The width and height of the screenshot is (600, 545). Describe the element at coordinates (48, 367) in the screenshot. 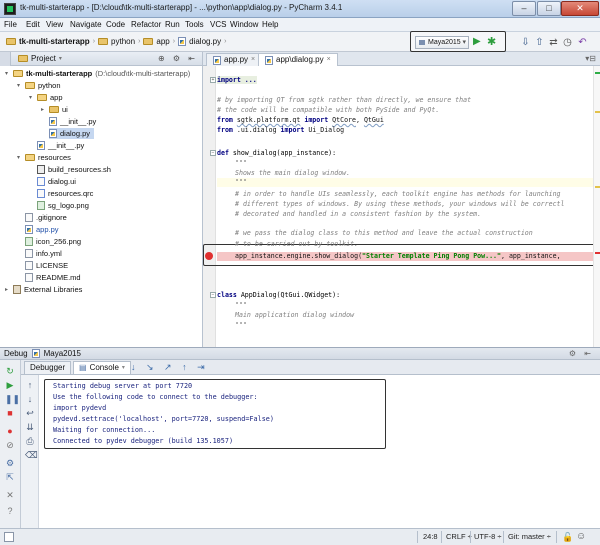

I see `tab-debugger: Debugger` at that location.